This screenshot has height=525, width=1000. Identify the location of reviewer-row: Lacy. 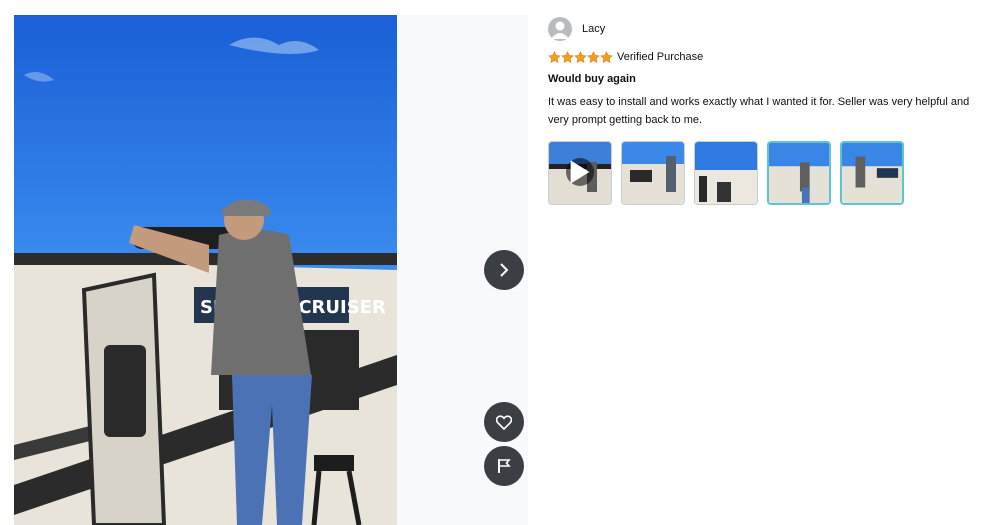
(774, 29).